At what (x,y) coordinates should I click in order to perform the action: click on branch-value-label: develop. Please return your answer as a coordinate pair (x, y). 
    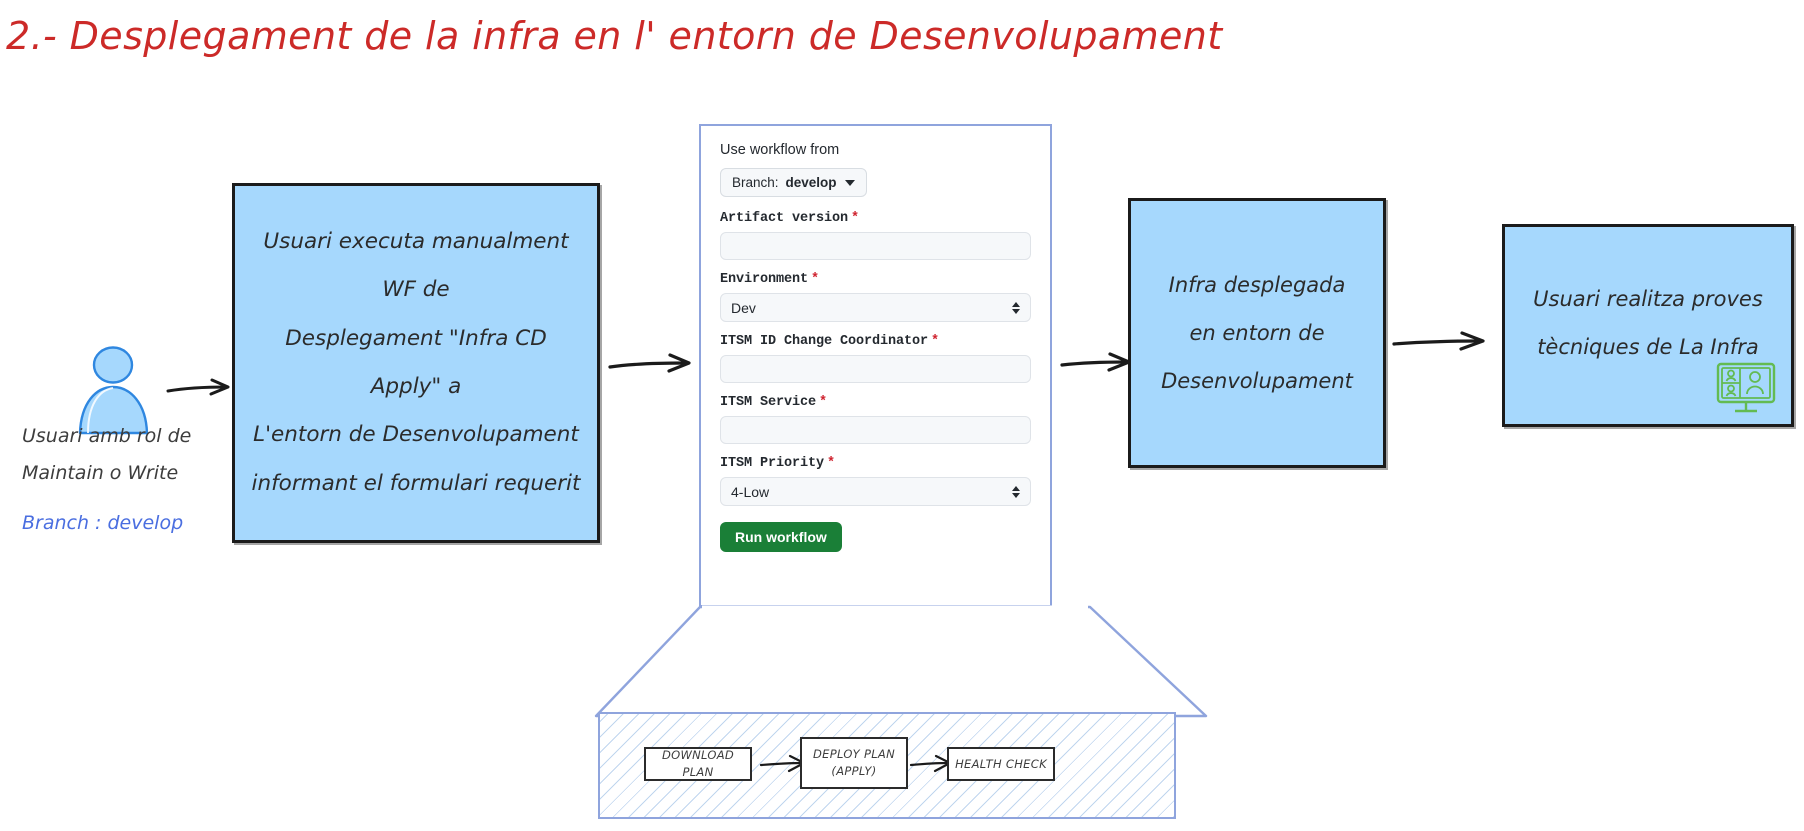
    Looking at the image, I should click on (811, 182).